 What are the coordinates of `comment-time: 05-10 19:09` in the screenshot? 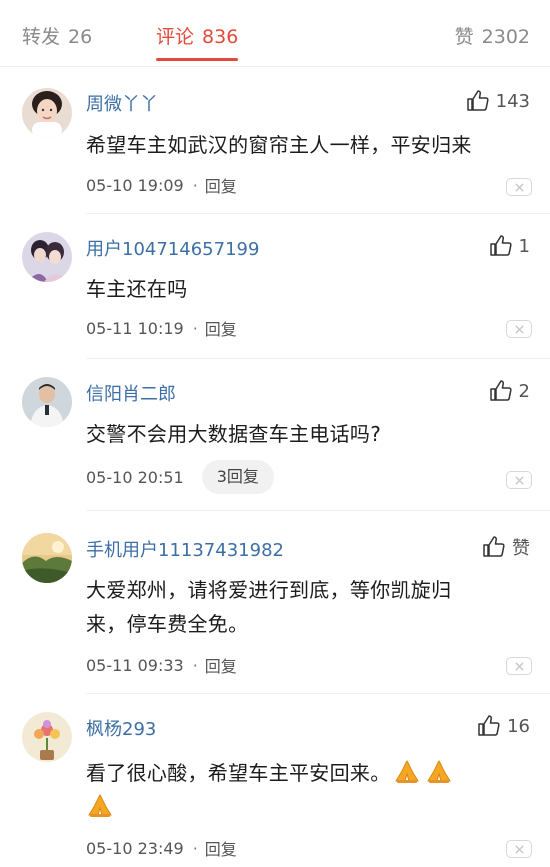 It's located at (135, 185).